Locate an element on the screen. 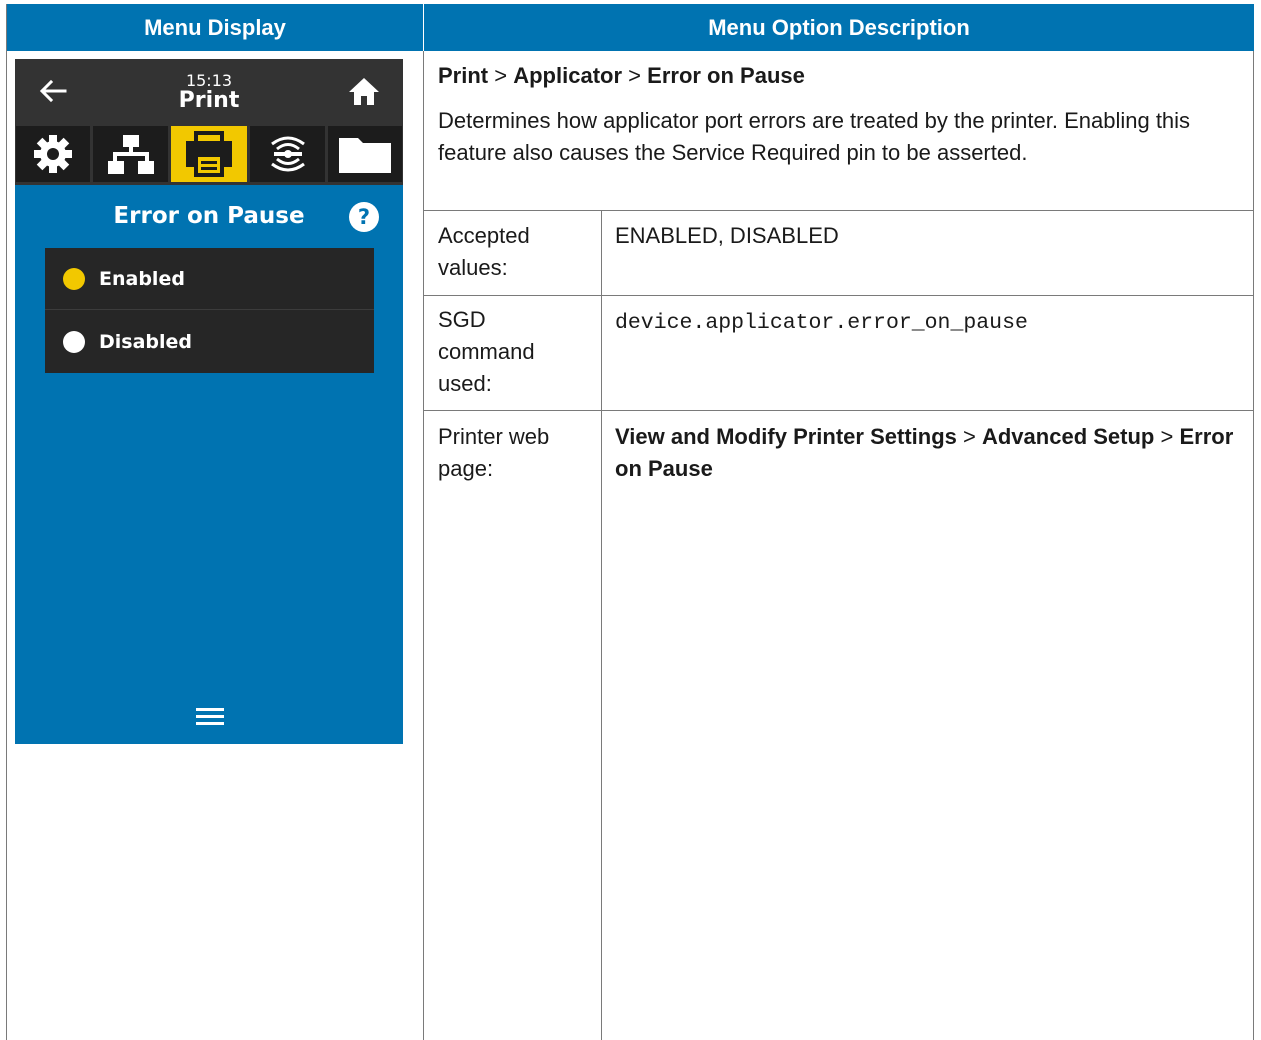  menu-option-description-header: Menu Option Description is located at coordinates (839, 27).